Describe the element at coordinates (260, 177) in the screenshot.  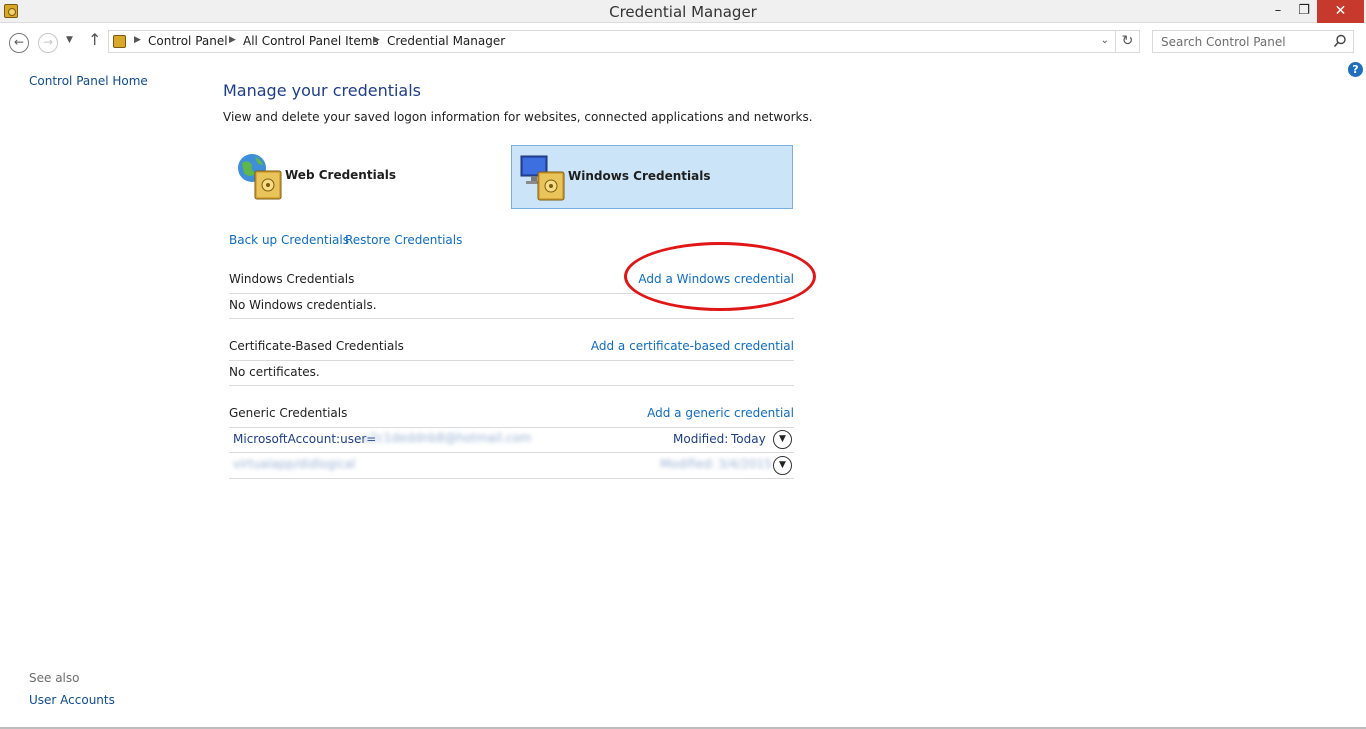
I see `web-credentials-icon` at that location.